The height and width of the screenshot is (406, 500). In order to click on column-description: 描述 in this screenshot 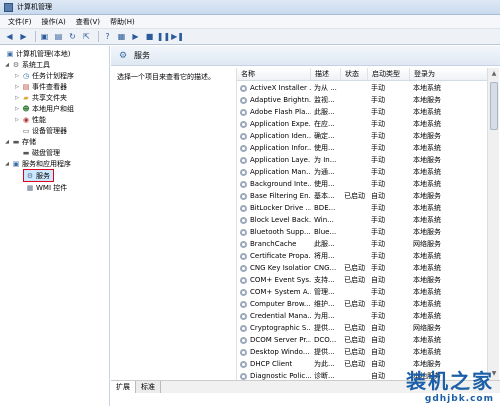, I will do `click(326, 74)`.